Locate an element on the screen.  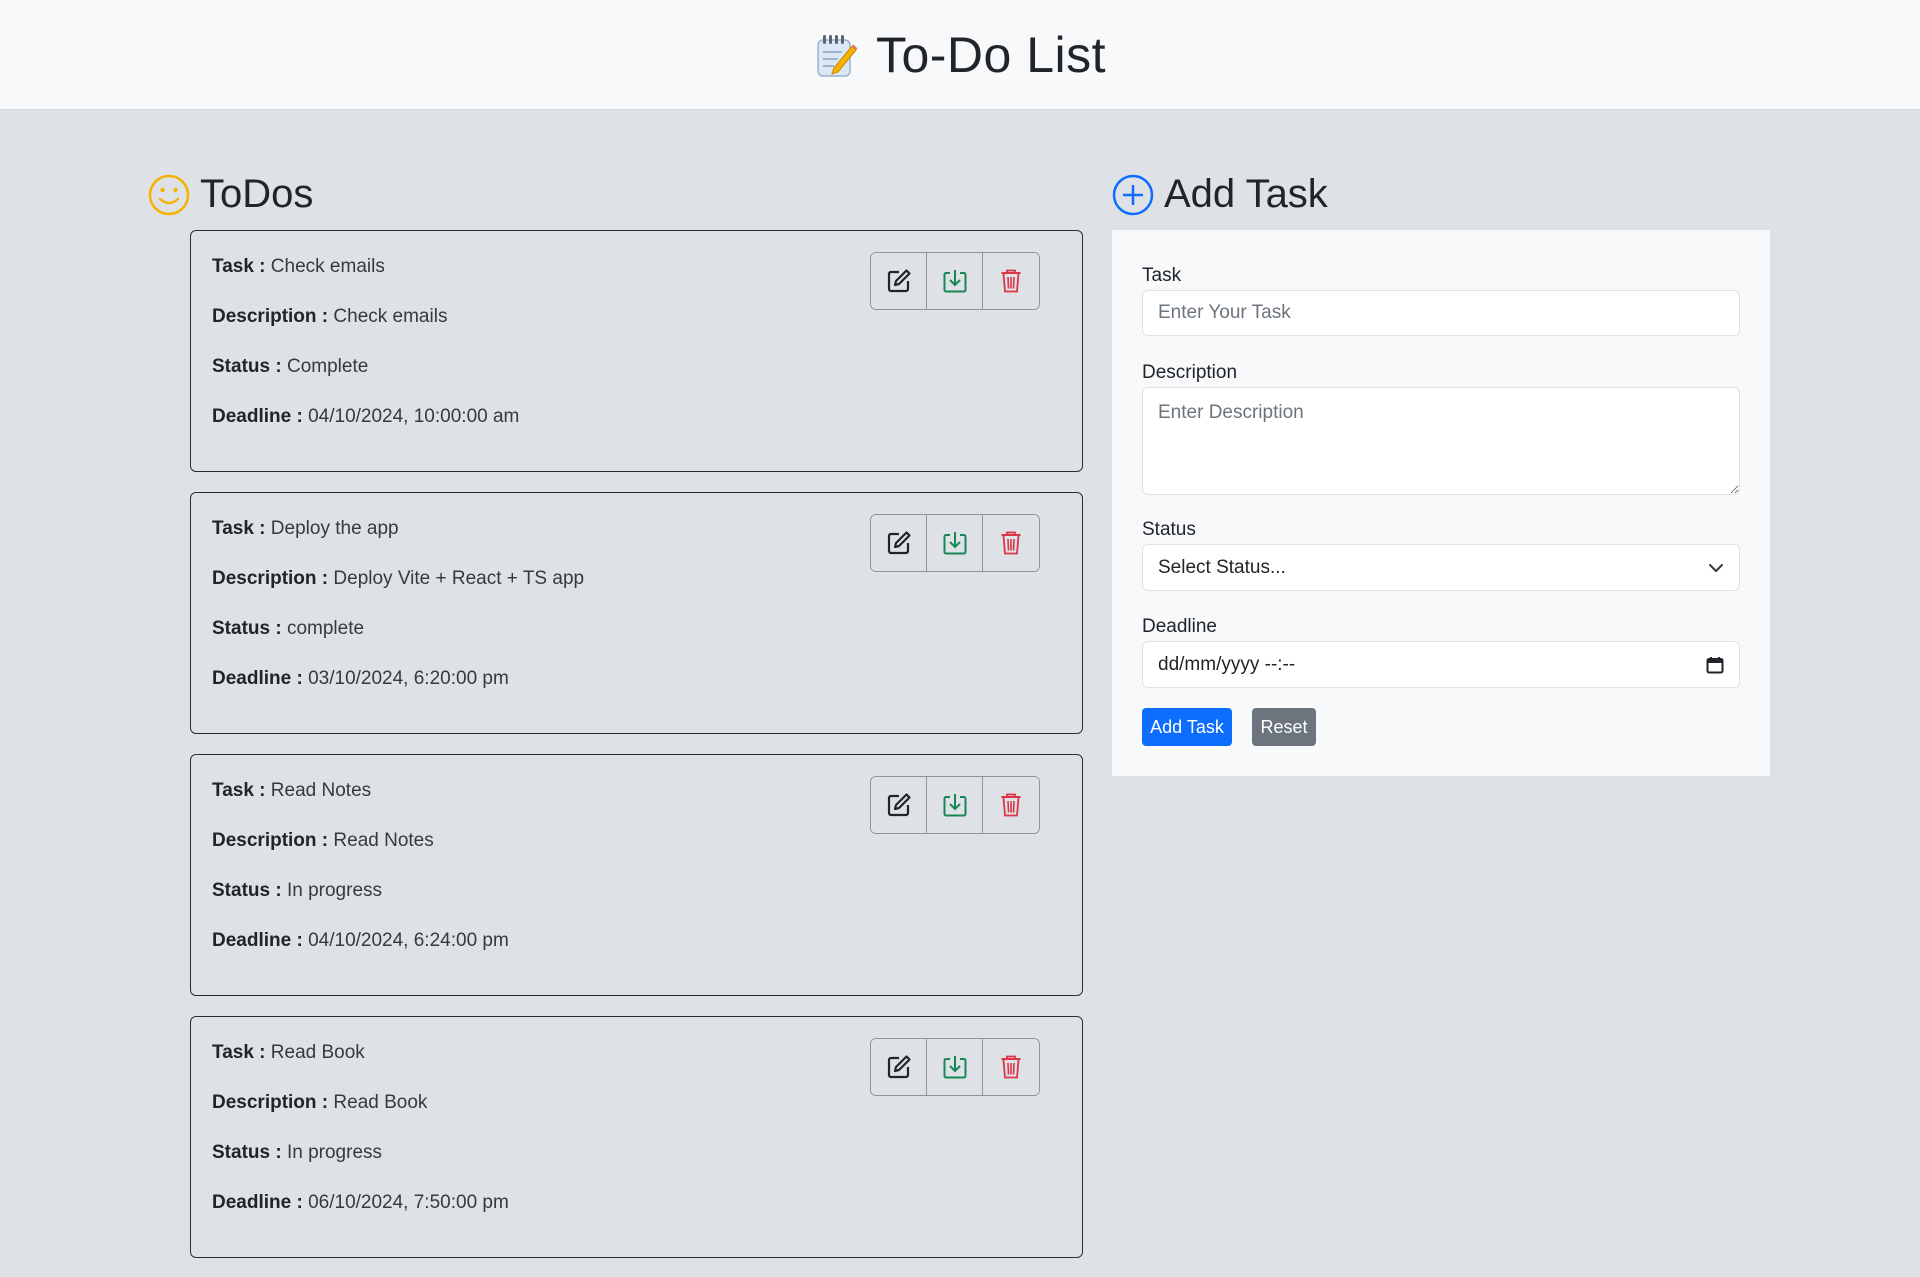
navbar: To-Do List is located at coordinates (960, 55).